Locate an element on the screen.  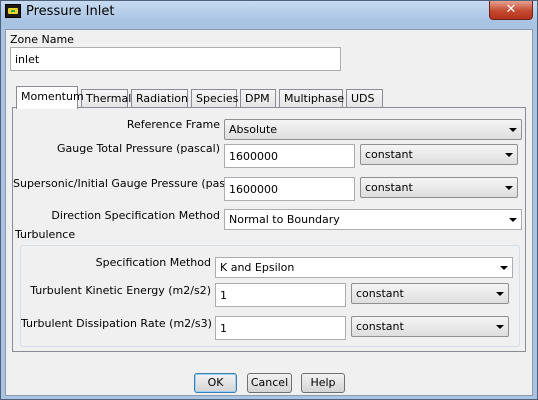
zone-name-input: inlet is located at coordinates (175, 59).